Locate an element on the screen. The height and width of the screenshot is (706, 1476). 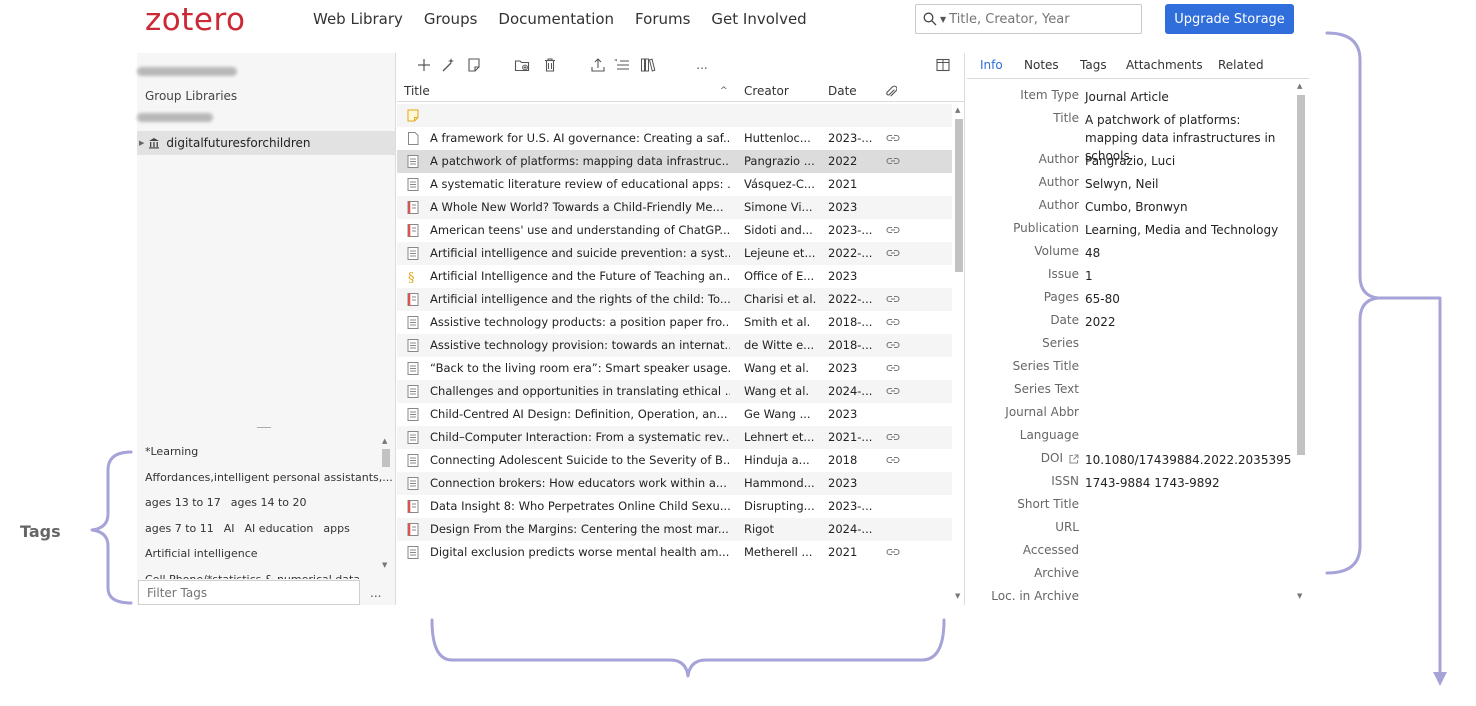
tag: *Learning is located at coordinates (171, 451).